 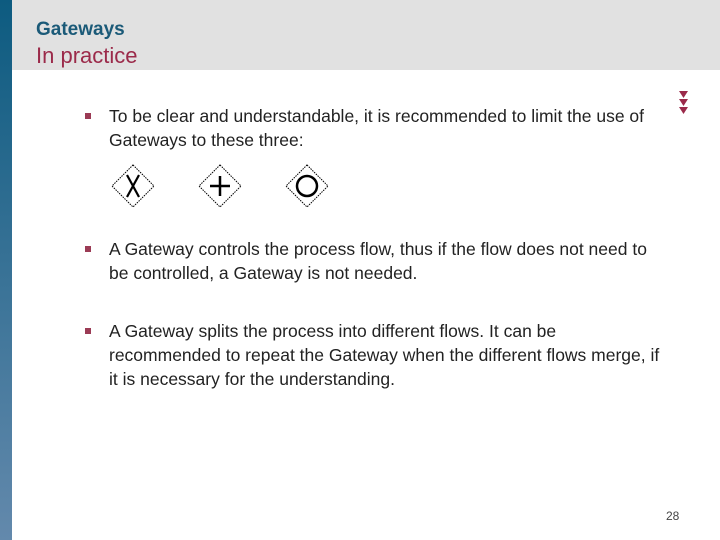 I want to click on exclusive-gateway-icon, so click(x=133, y=186).